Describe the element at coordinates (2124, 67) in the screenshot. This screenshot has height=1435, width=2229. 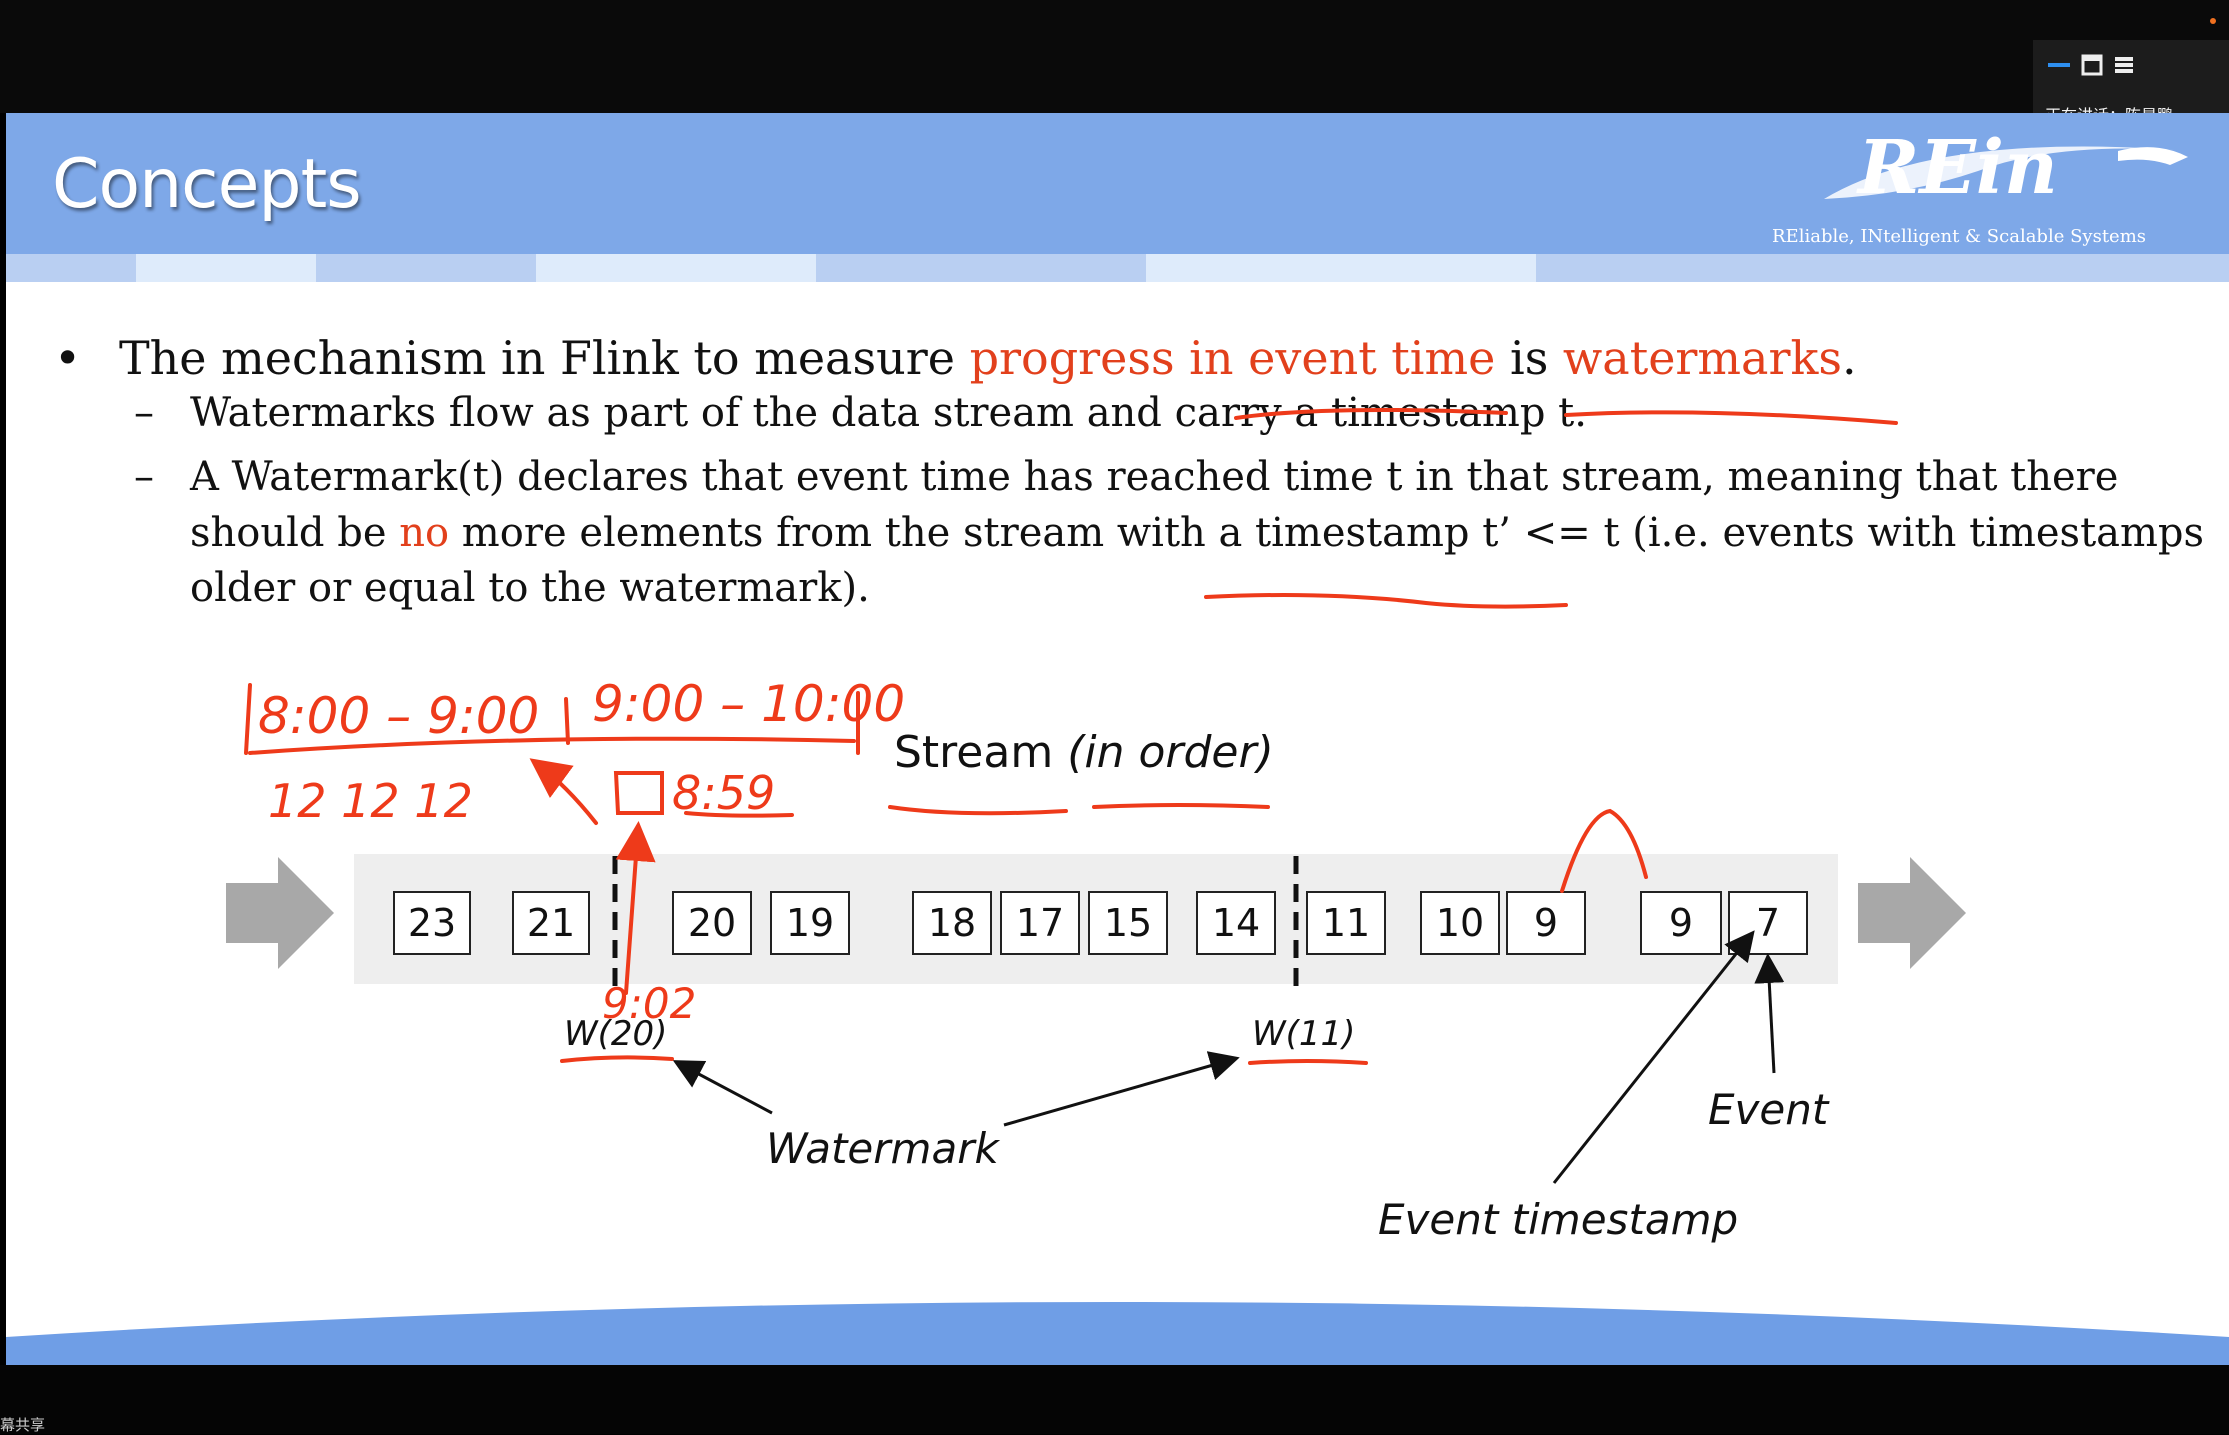
I see `menu-icon` at that location.